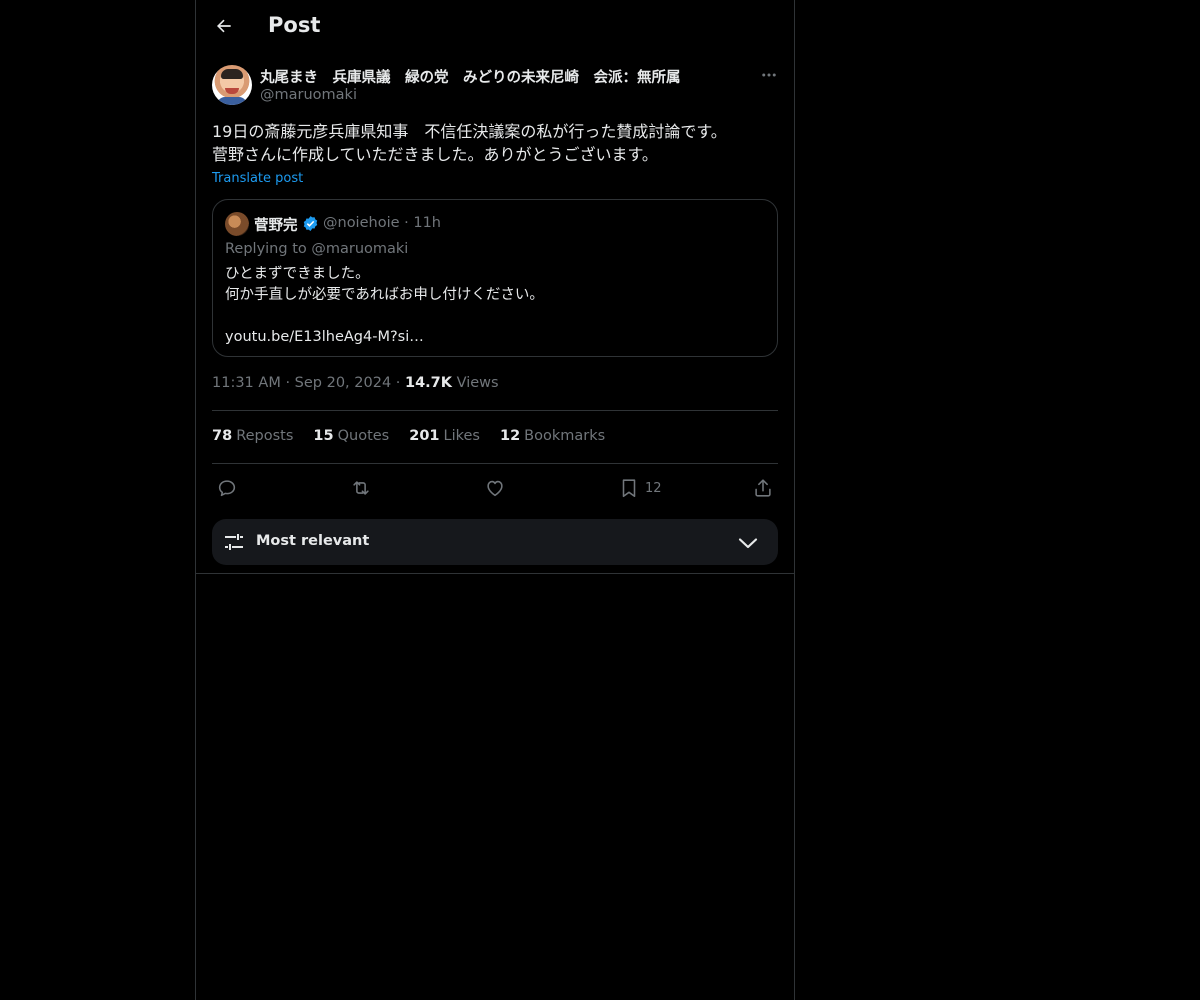 The height and width of the screenshot is (1000, 1200). I want to click on quoted-text-line: ひとまずできました。, so click(297, 274).